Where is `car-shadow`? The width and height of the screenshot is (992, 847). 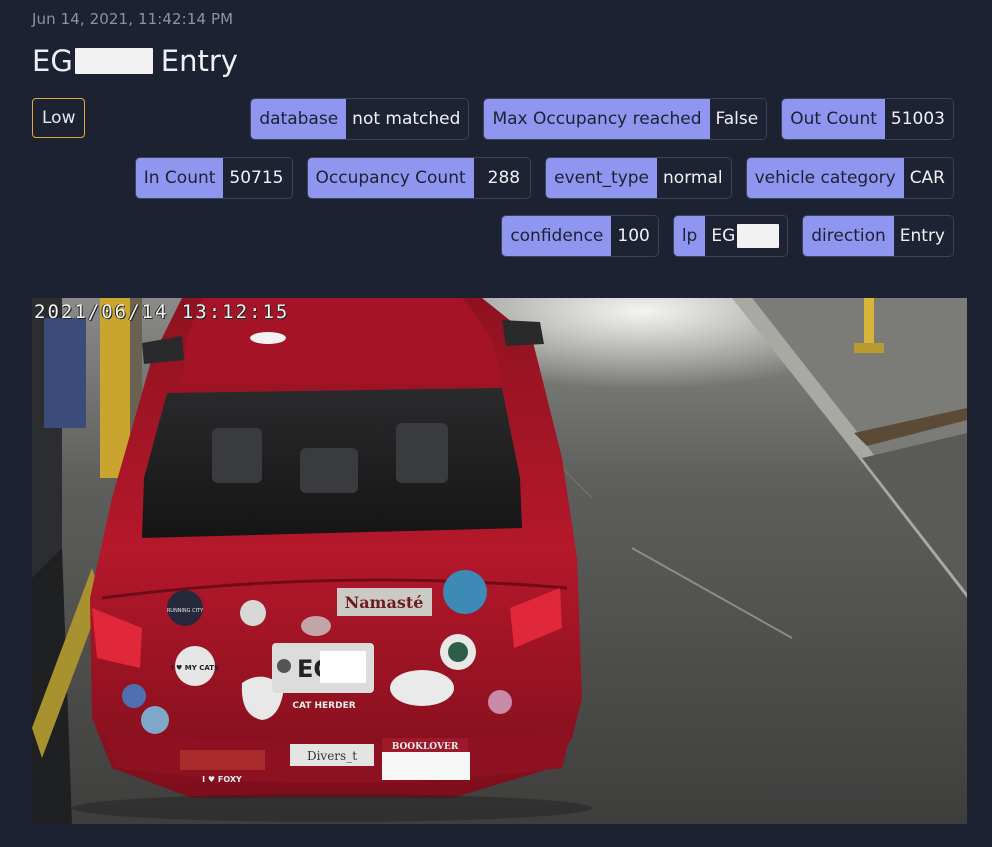
car-shadow is located at coordinates (332, 808).